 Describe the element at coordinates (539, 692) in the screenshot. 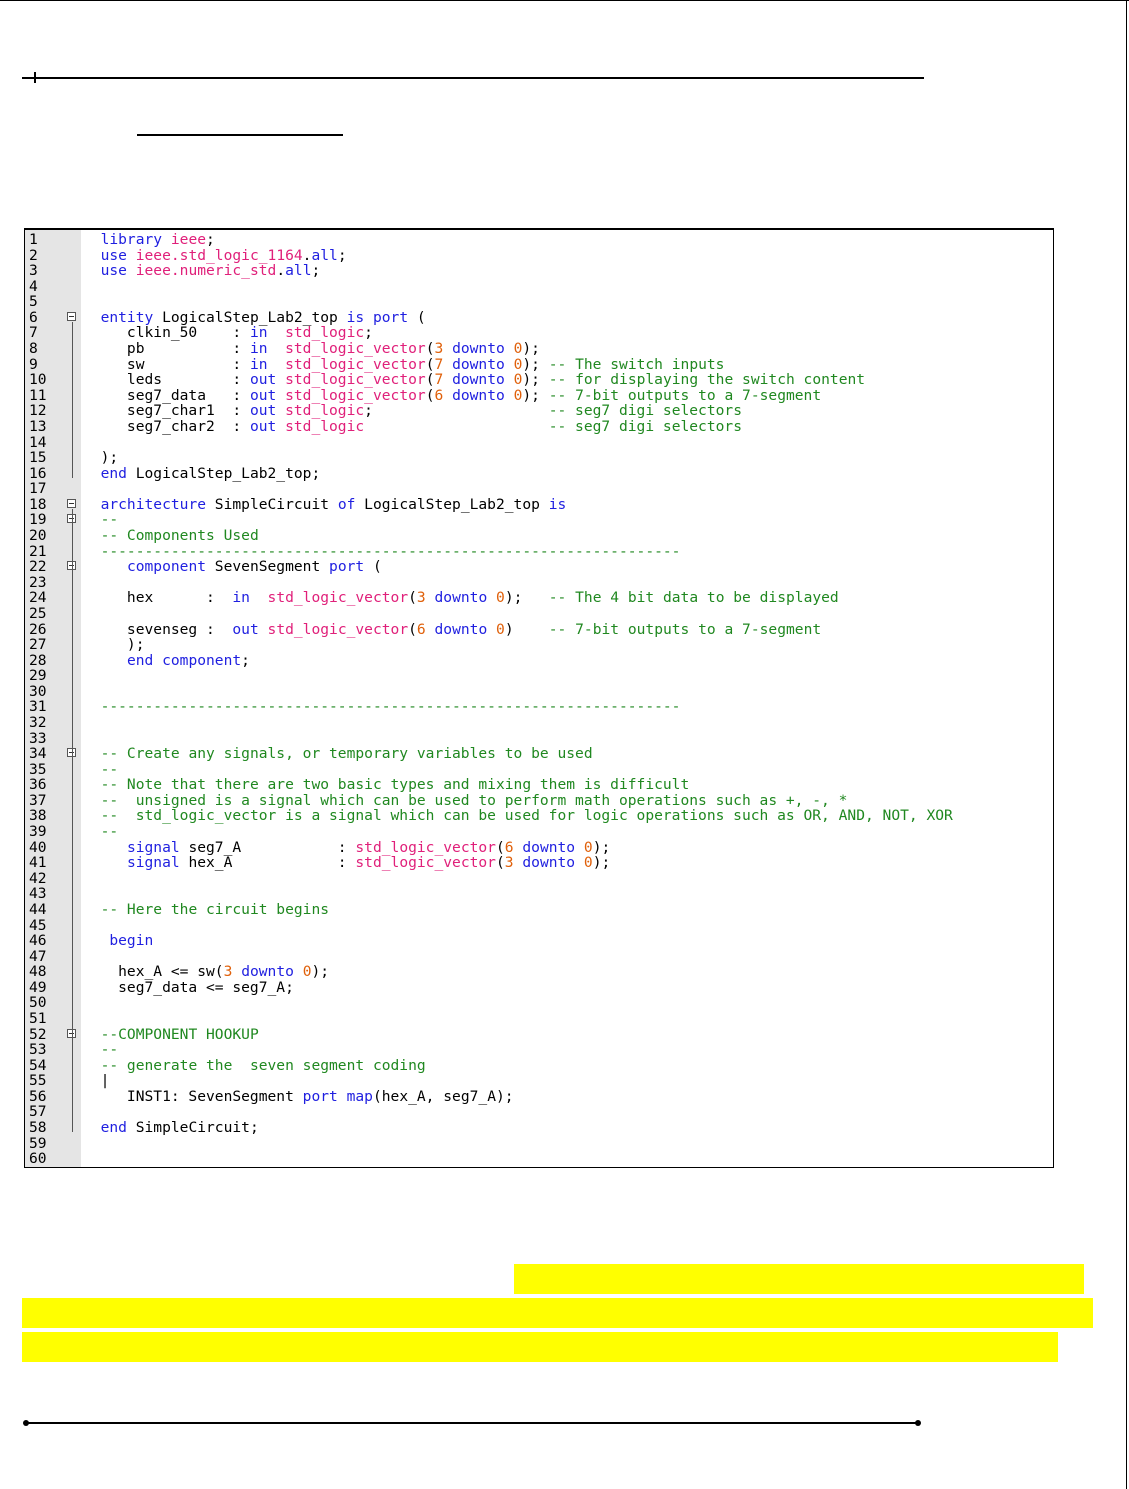

I see `code-line: 30` at that location.